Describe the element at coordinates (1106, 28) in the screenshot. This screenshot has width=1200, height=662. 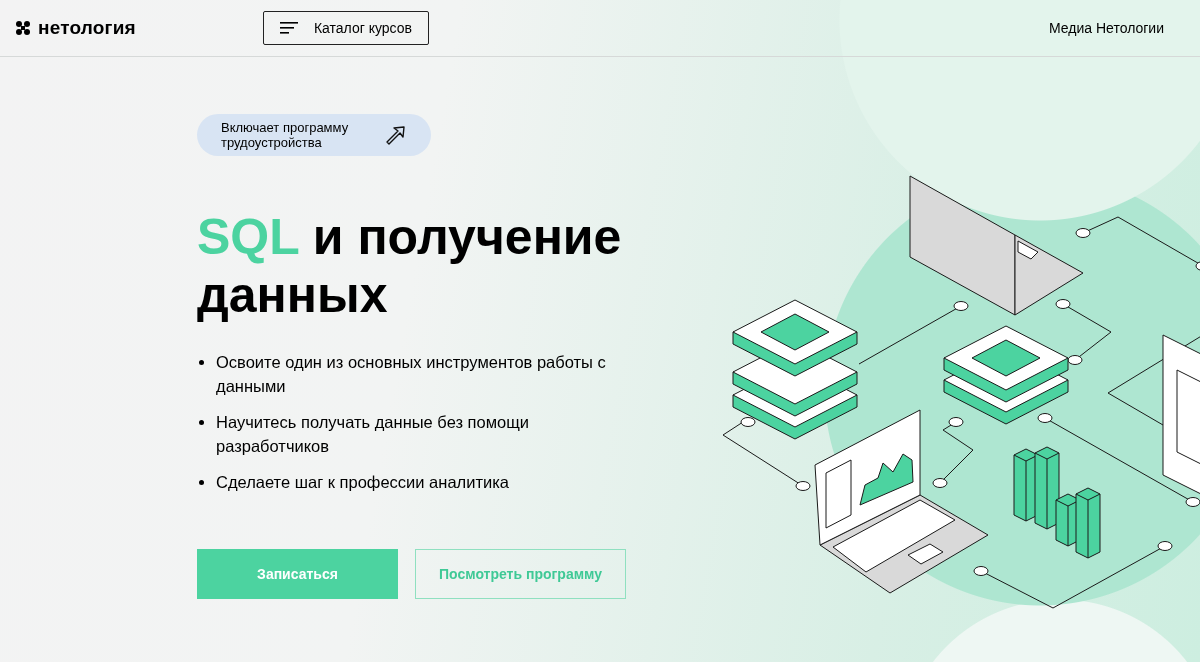
I see `media-link: Медиа Нетологии` at that location.